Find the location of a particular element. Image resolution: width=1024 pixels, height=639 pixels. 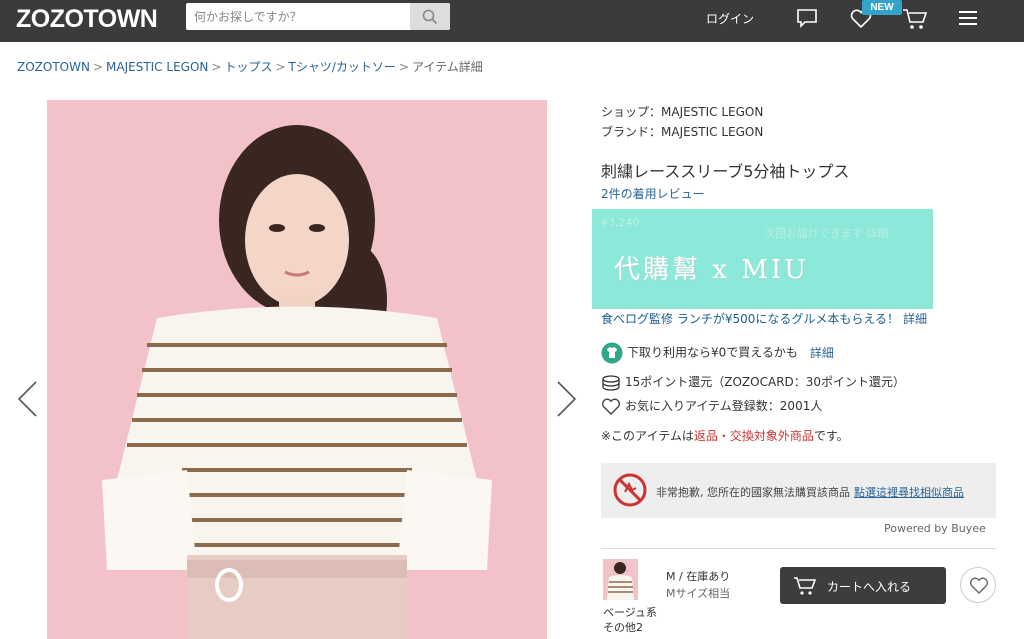

points-line: 15ポイント還元（ZOZOCARD：30ポイント還元） is located at coordinates (753, 382).